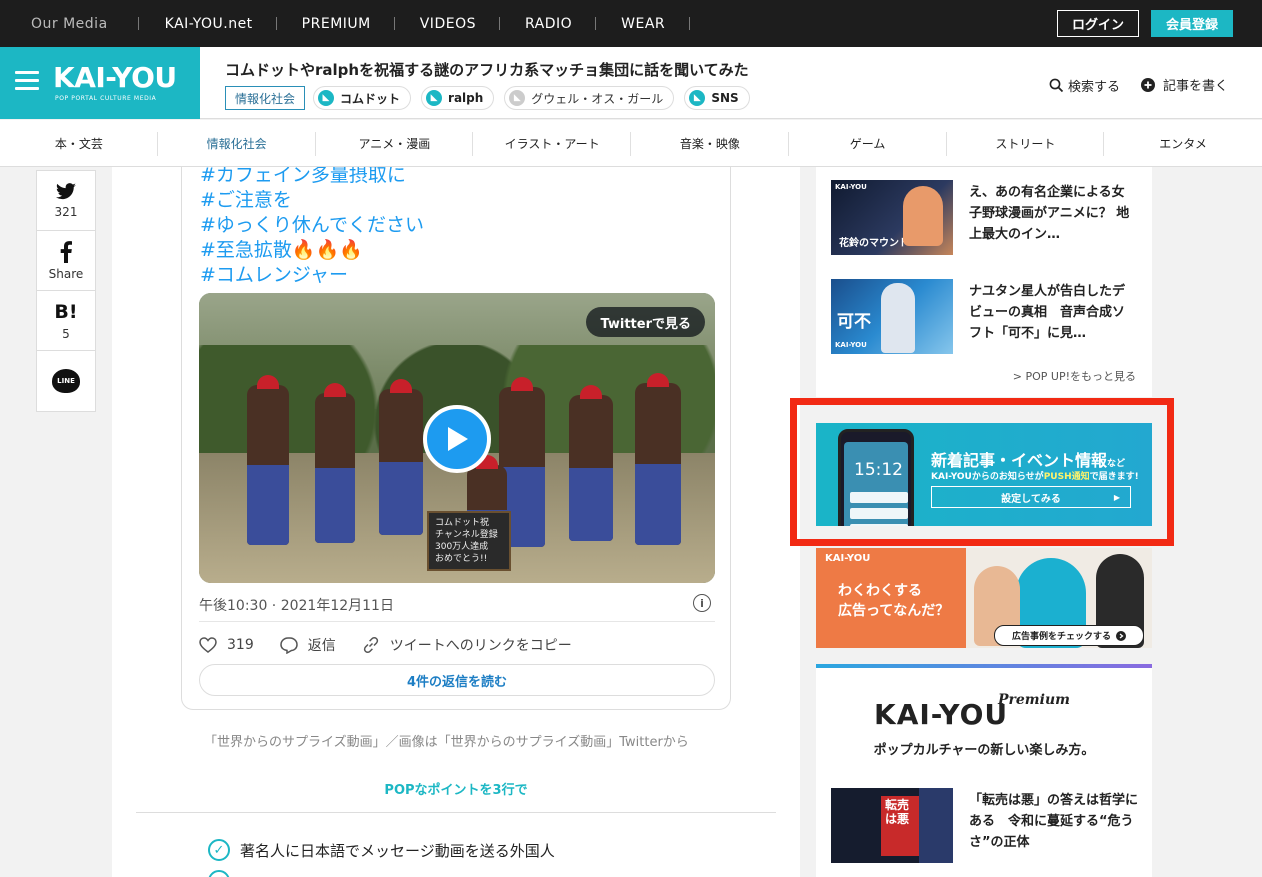 The image size is (1262, 877). I want to click on sign-line: チャンネル登録, so click(466, 535).